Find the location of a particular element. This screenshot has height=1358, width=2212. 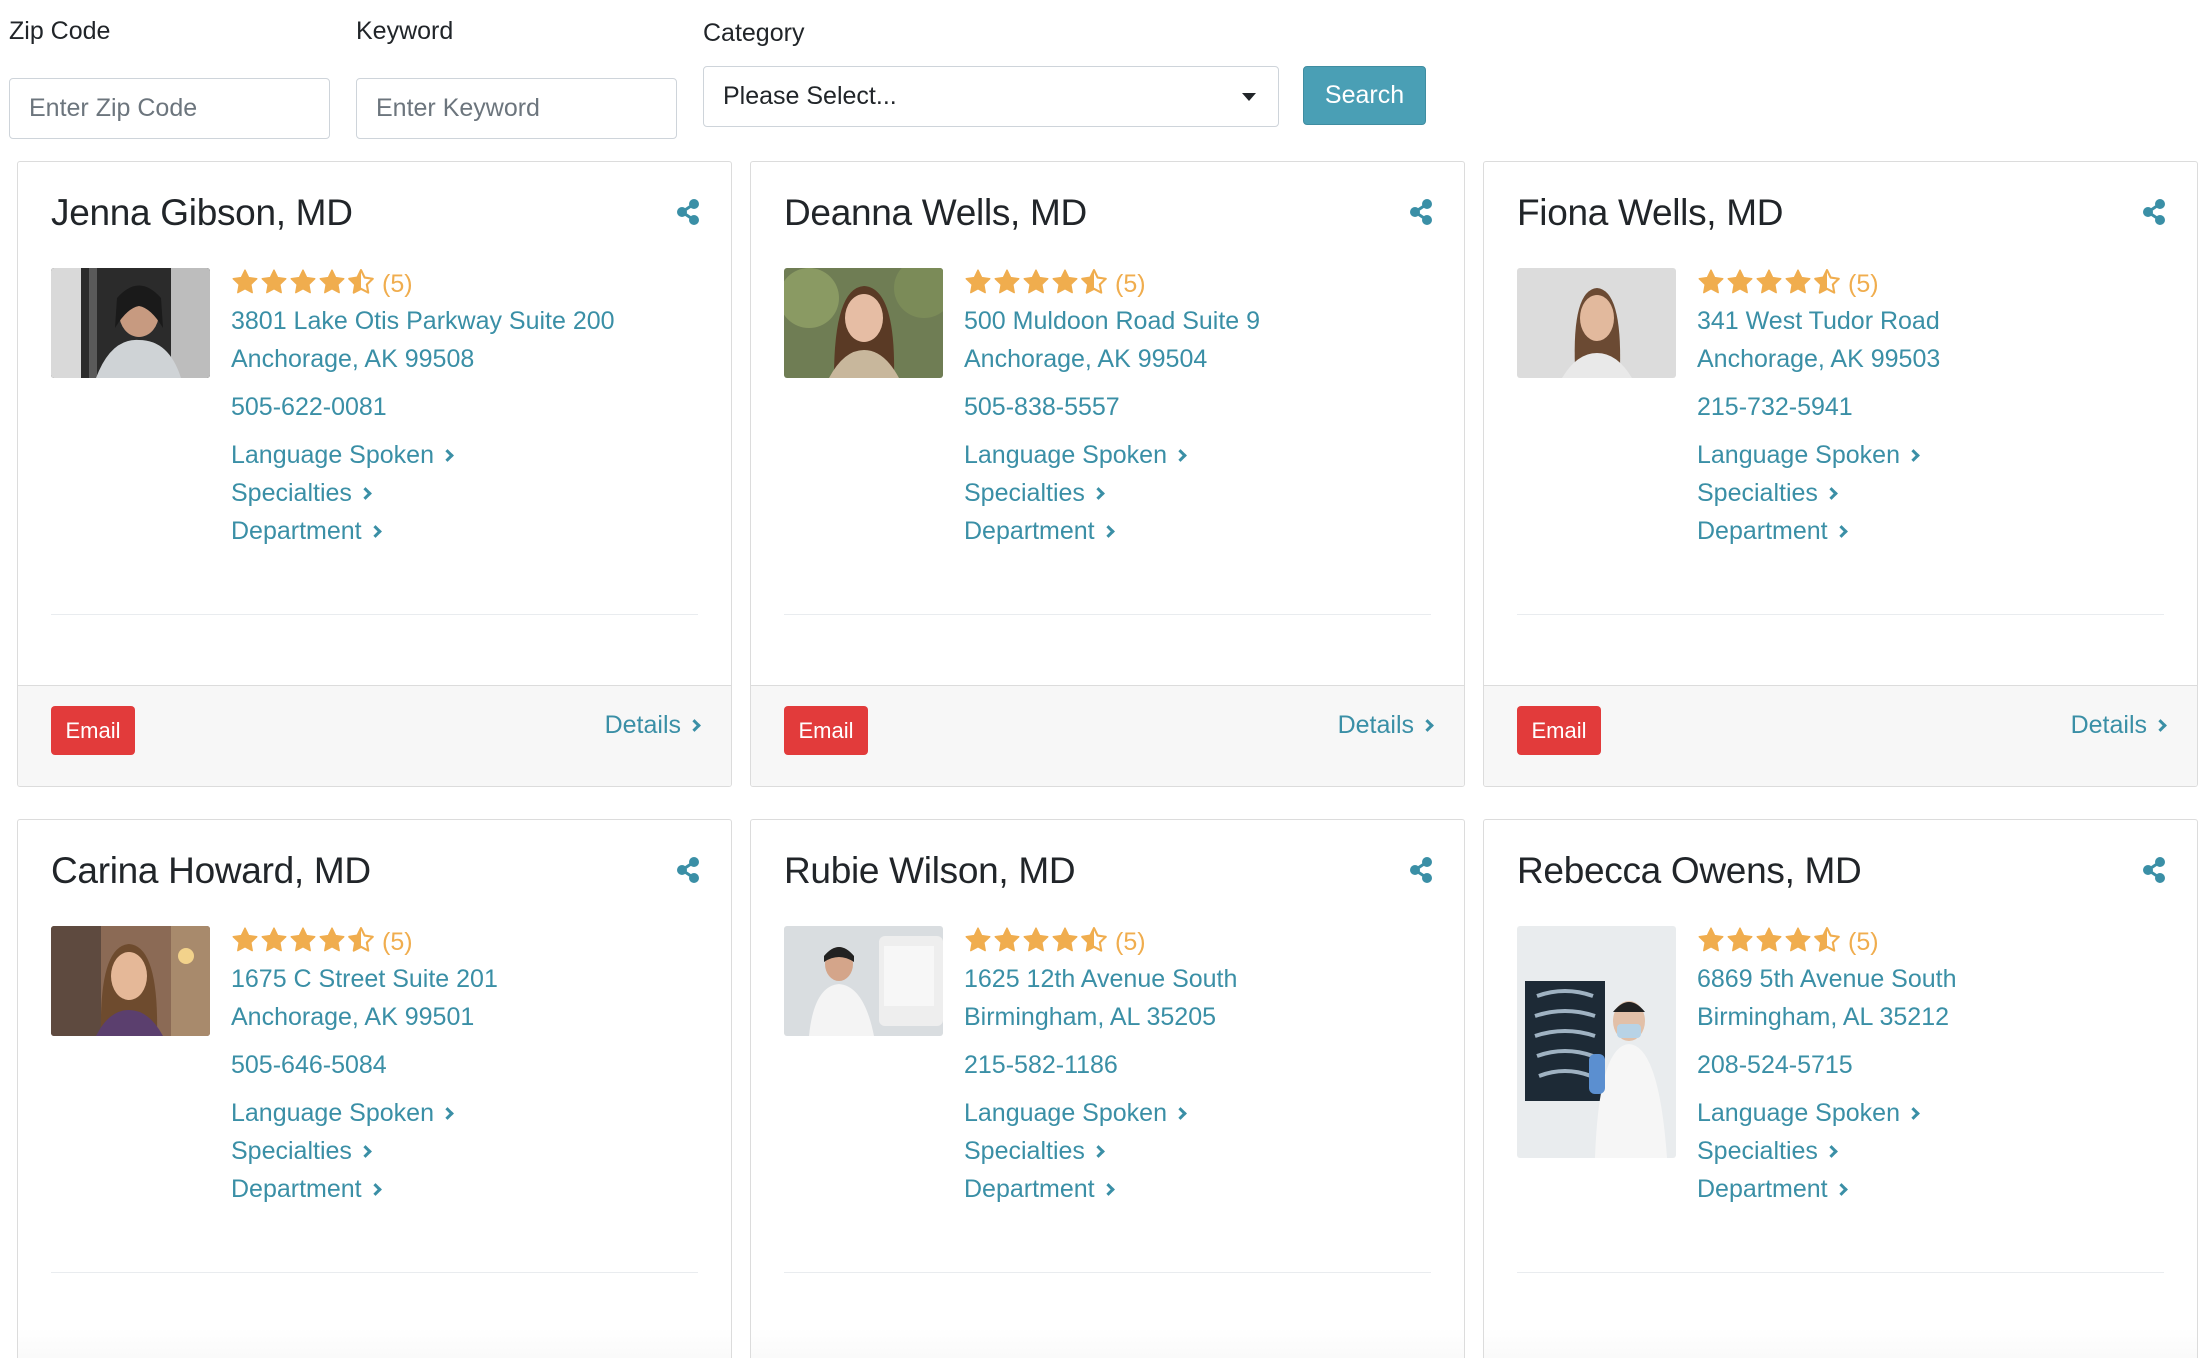

phone-number: 215-582-1186 is located at coordinates (1204, 1065).